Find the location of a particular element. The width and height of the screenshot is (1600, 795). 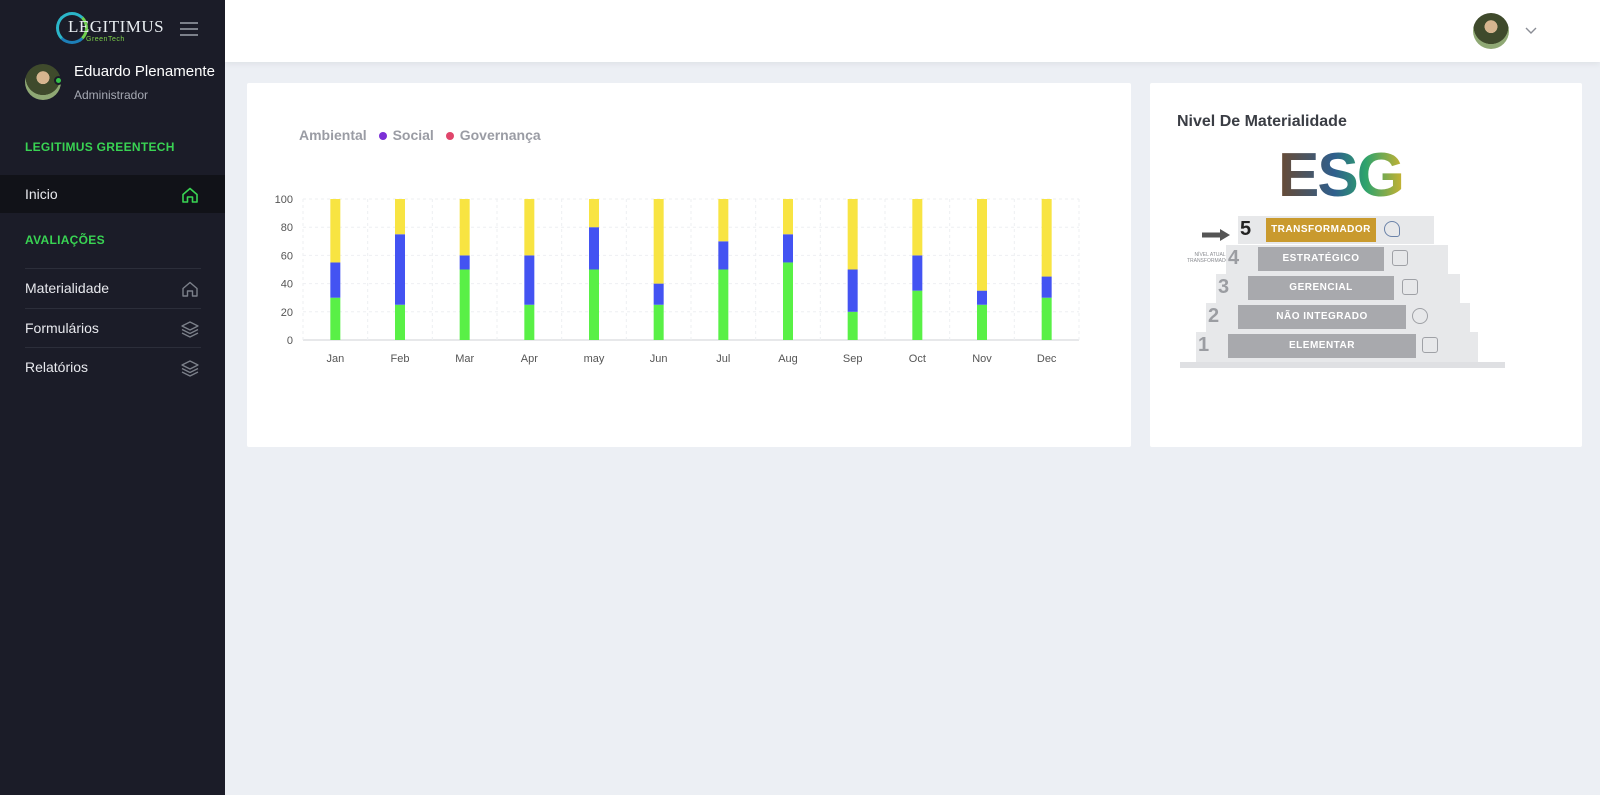

step-base is located at coordinates (1342, 365).